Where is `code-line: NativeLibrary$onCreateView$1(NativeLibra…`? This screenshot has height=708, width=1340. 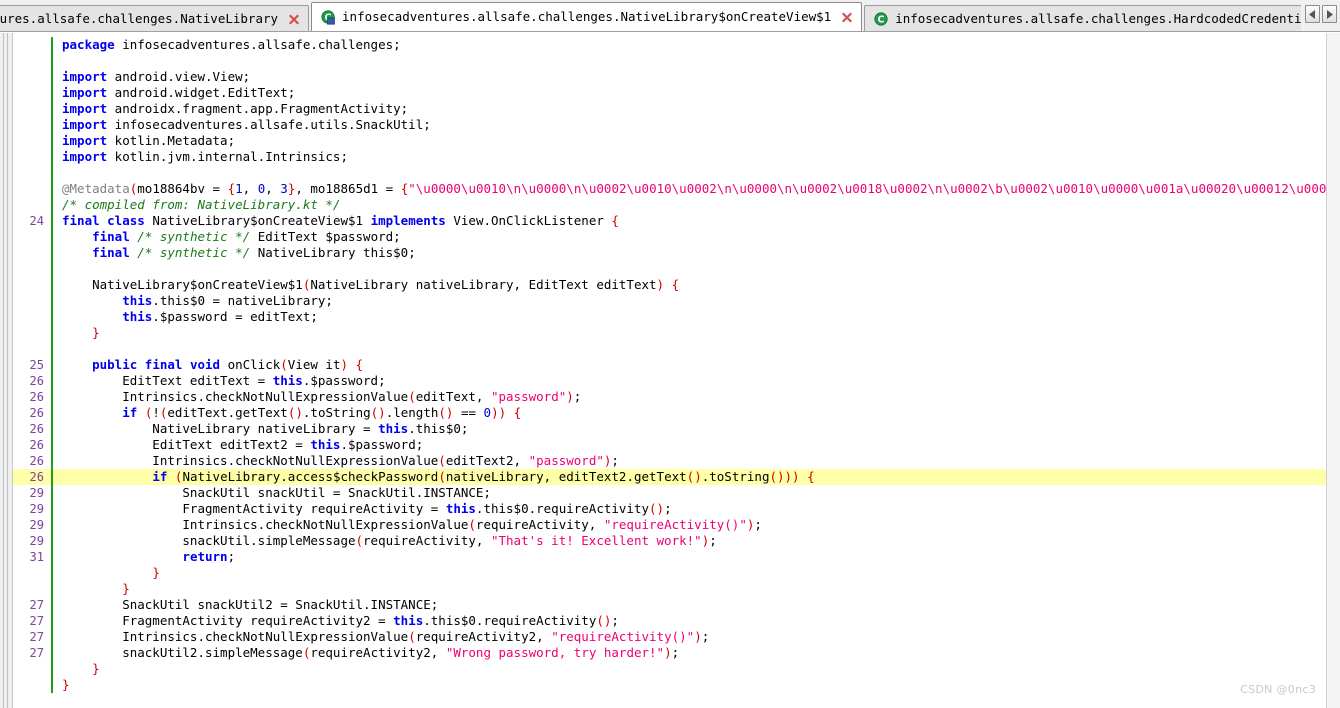 code-line: NativeLibrary$onCreateView$1(NativeLibra… is located at coordinates (669, 285).